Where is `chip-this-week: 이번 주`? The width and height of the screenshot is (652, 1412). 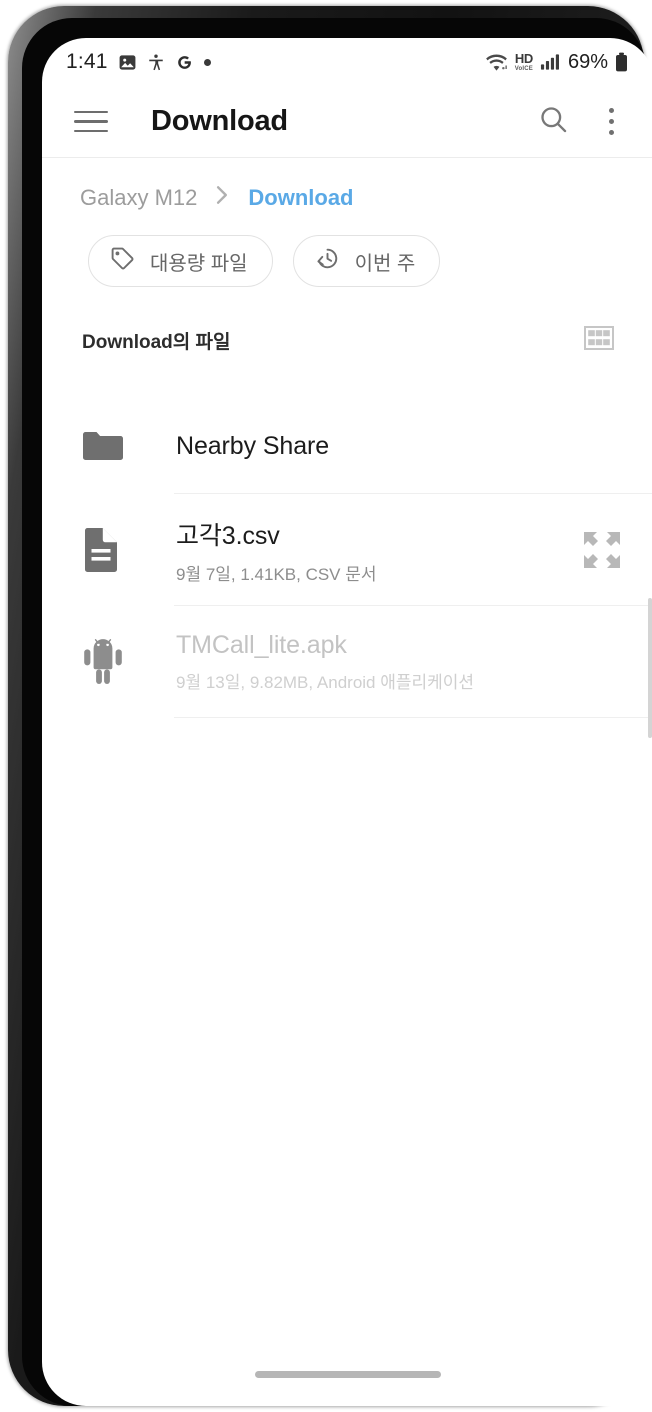 chip-this-week: 이번 주 is located at coordinates (366, 261).